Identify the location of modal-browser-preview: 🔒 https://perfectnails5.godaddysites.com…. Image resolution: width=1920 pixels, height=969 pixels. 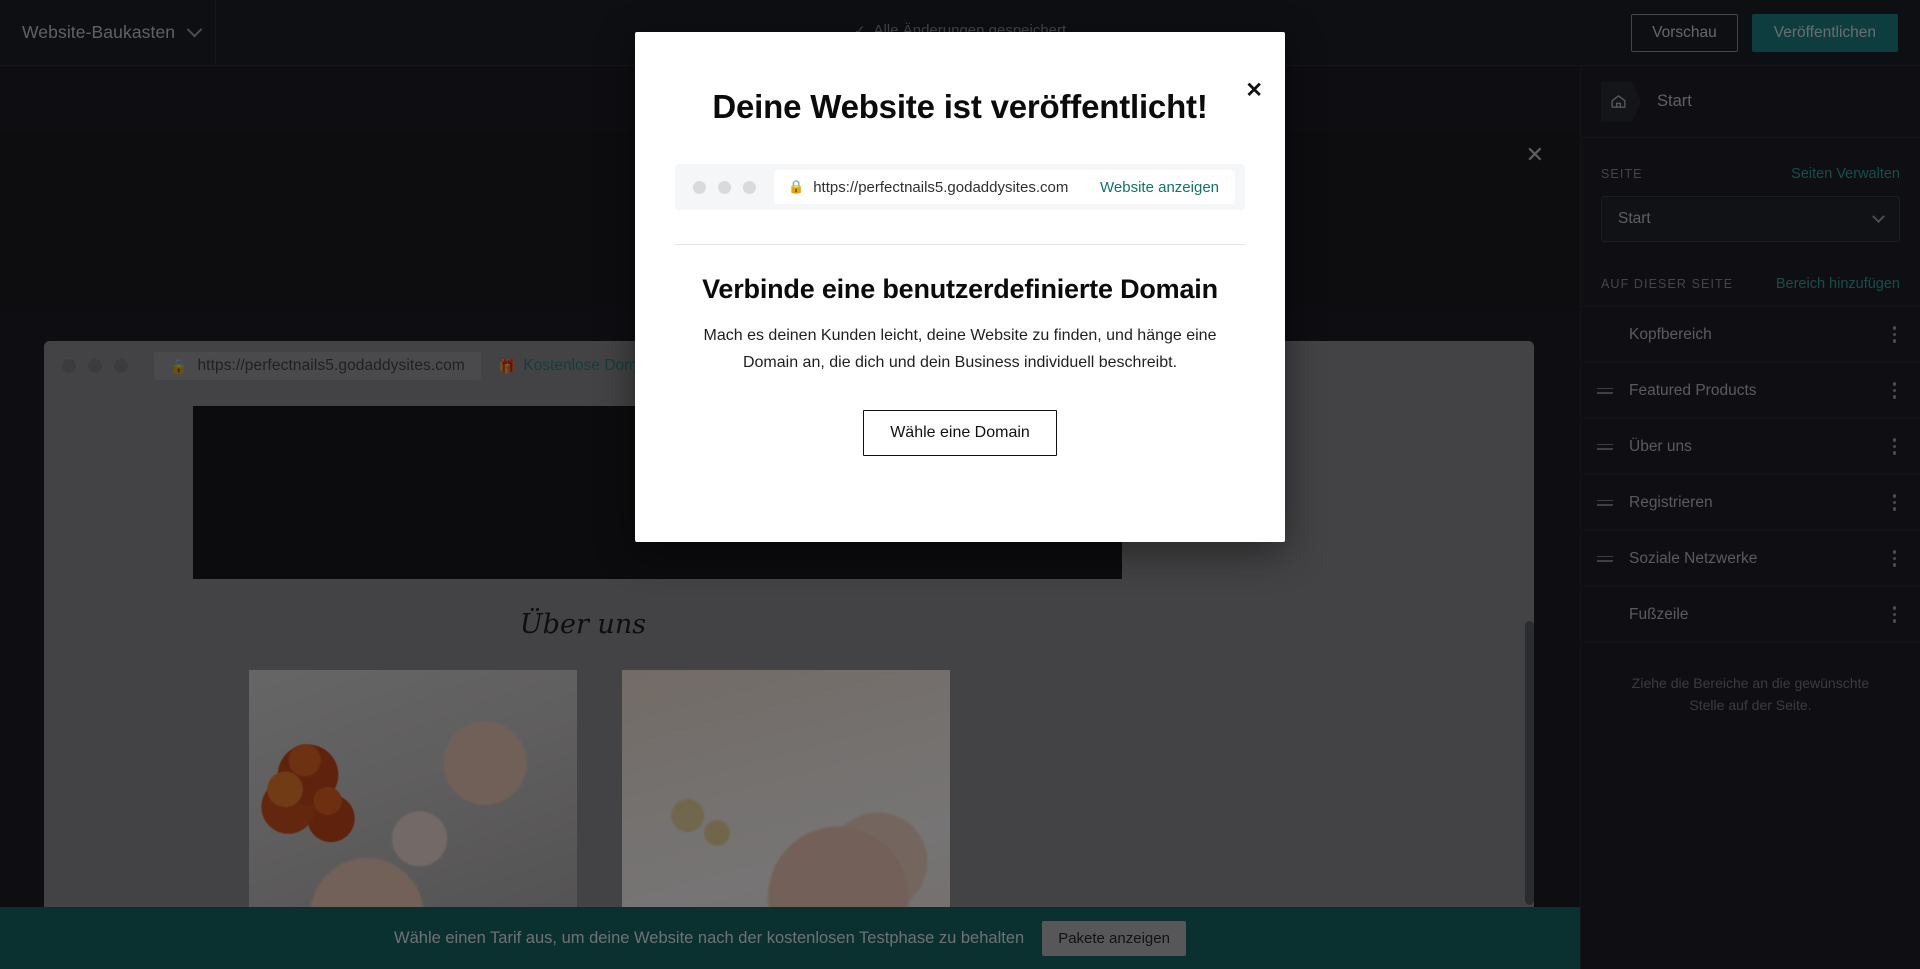
(960, 187).